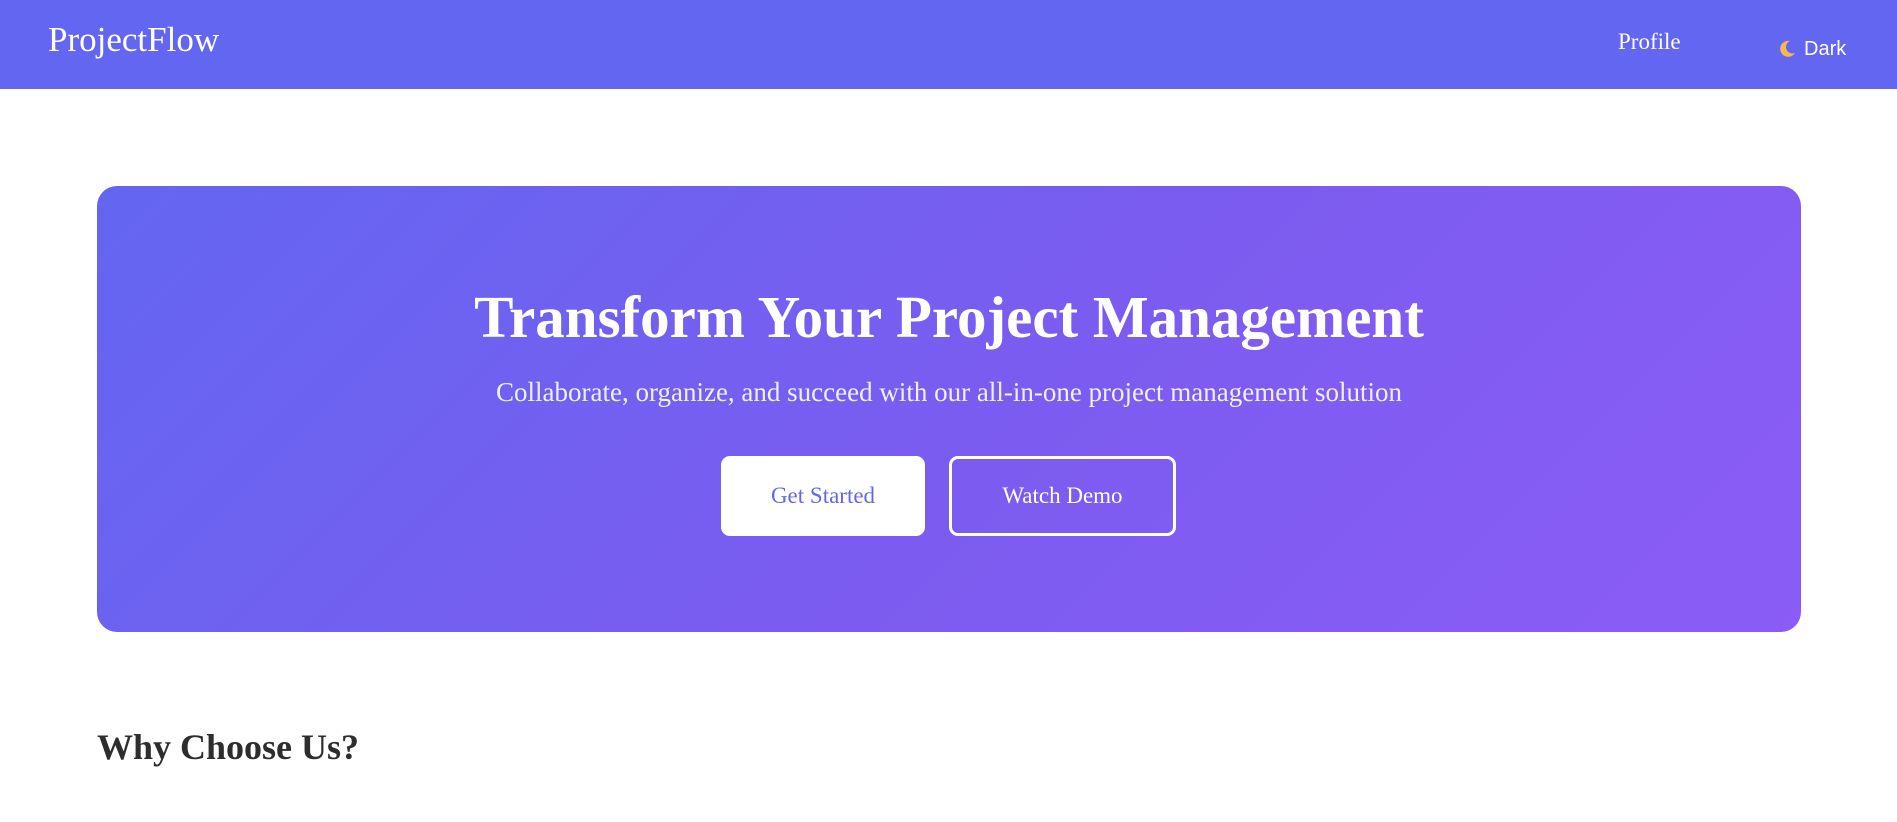 The height and width of the screenshot is (822, 1897). I want to click on top-navbar: ProjectFlow Profile Dark, so click(948, 44).